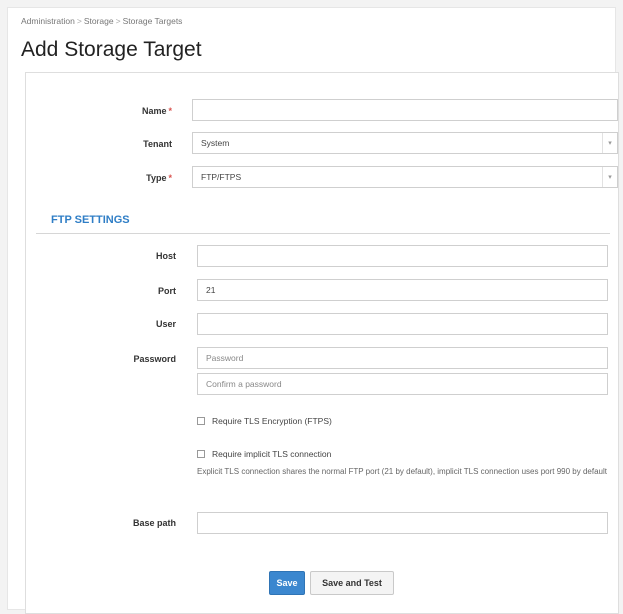  Describe the element at coordinates (287, 583) in the screenshot. I see `save-button: Save` at that location.